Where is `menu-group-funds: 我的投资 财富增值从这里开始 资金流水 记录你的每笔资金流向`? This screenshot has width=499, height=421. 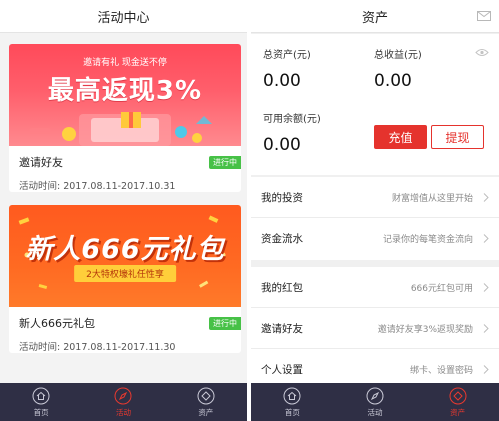
menu-group-funds: 我的投资 财富增值从这里开始 资金流水 记录你的每笔资金流向 is located at coordinates (375, 218).